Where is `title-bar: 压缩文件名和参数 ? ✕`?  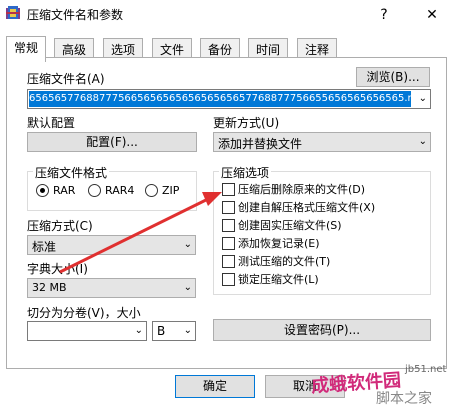 title-bar: 压缩文件名和参数 ? ✕ is located at coordinates (227, 15).